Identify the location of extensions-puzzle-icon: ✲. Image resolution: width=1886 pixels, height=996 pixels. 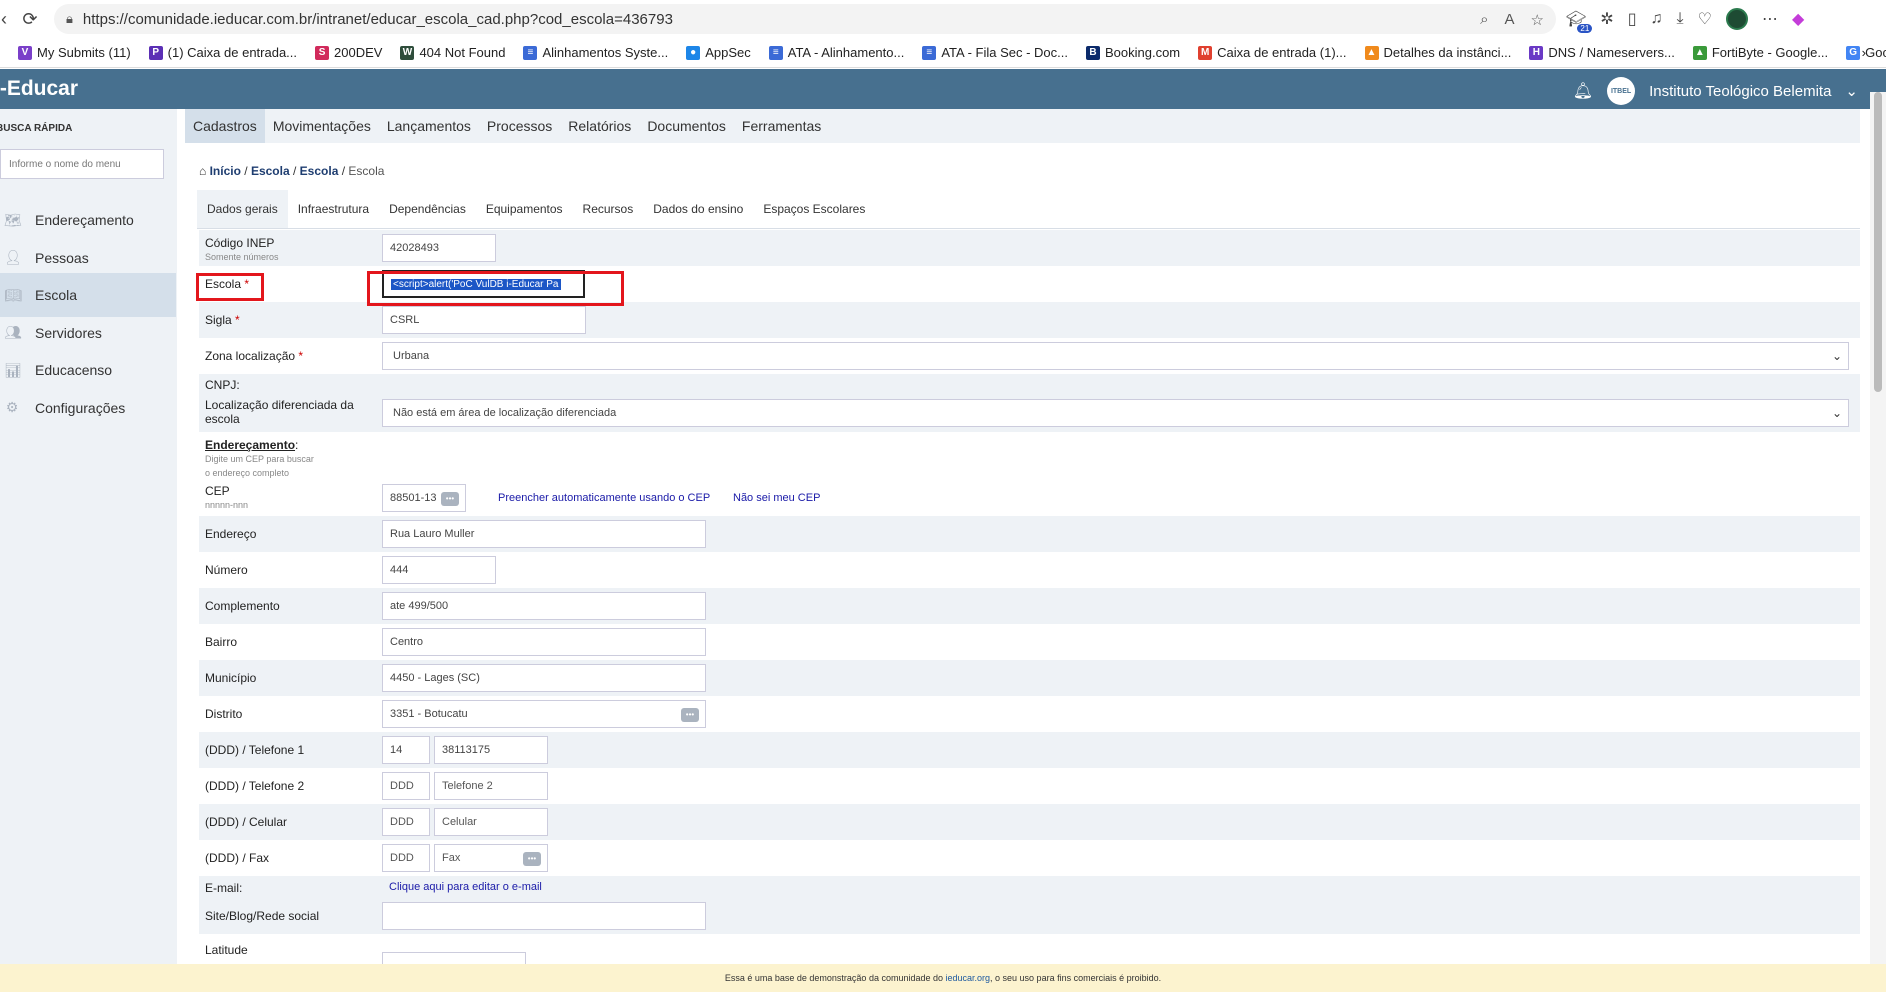
(1606, 19).